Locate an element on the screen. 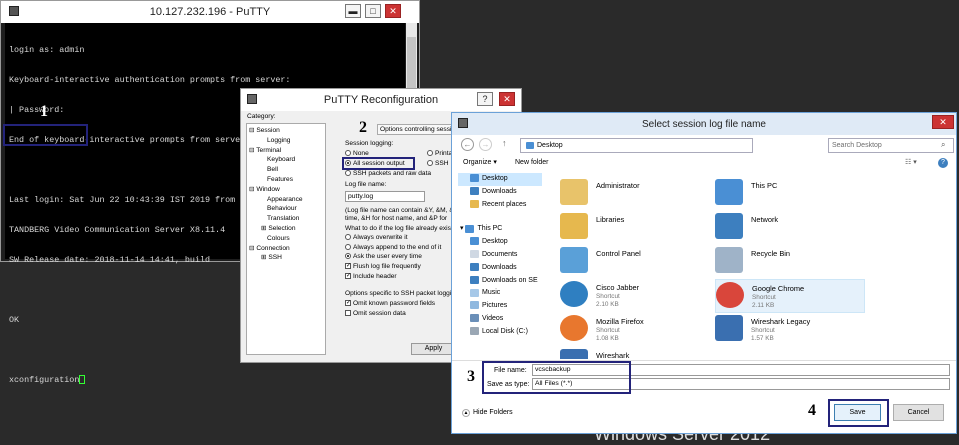 This screenshot has width=959, height=445. nav-item-downloads: Downloads is located at coordinates (500, 192).